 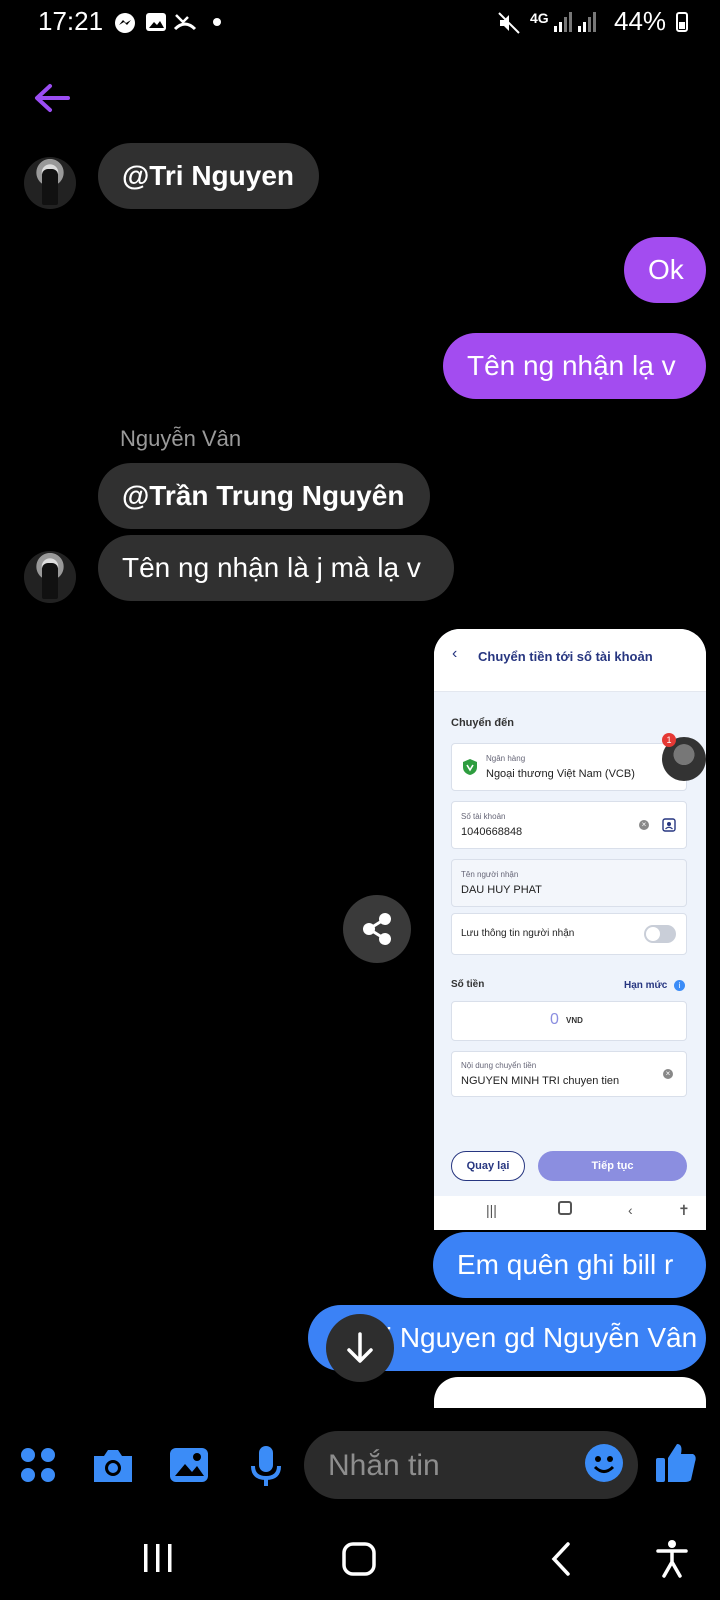 I want to click on account-value: 1040668848, so click(x=492, y=832).